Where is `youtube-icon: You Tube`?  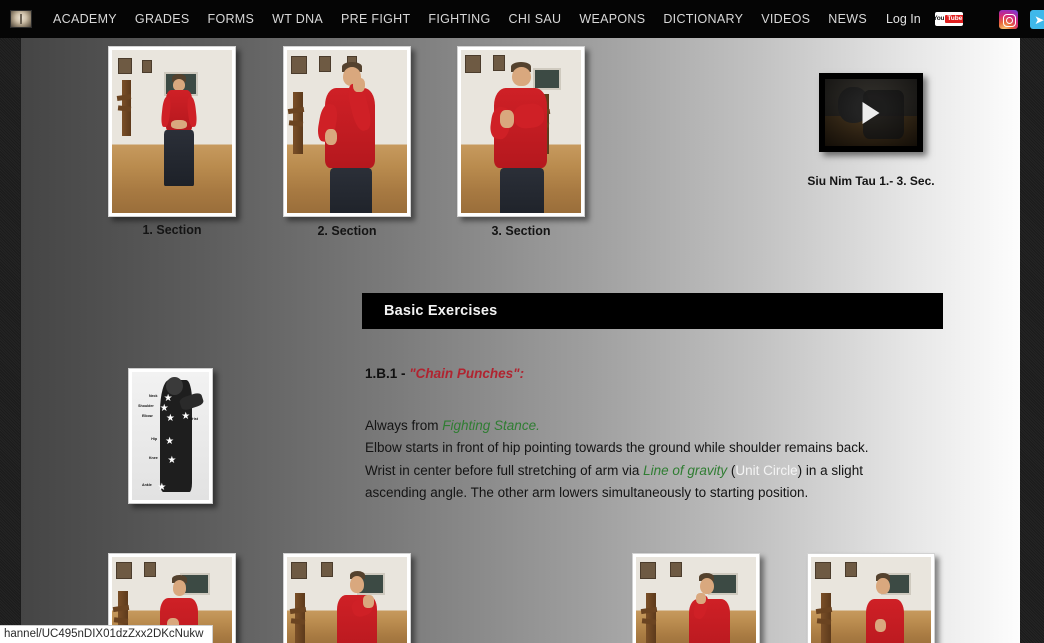
youtube-icon: You Tube is located at coordinates (948, 19).